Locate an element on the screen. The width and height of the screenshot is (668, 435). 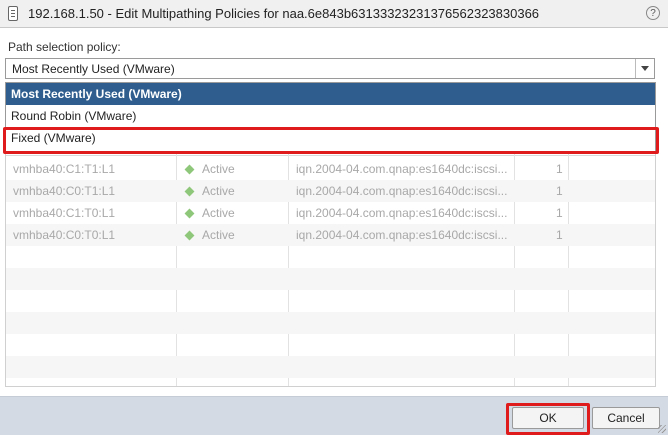
policy-select: Most Recently Used (VMware) is located at coordinates (330, 68).